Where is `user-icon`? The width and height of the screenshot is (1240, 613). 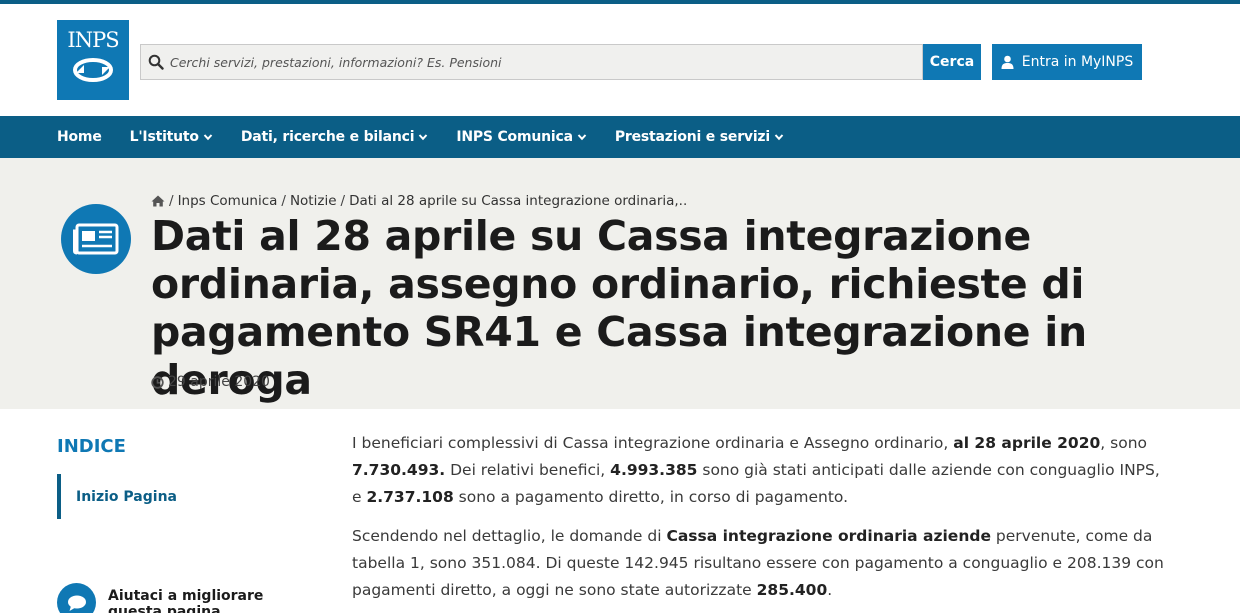 user-icon is located at coordinates (1007, 62).